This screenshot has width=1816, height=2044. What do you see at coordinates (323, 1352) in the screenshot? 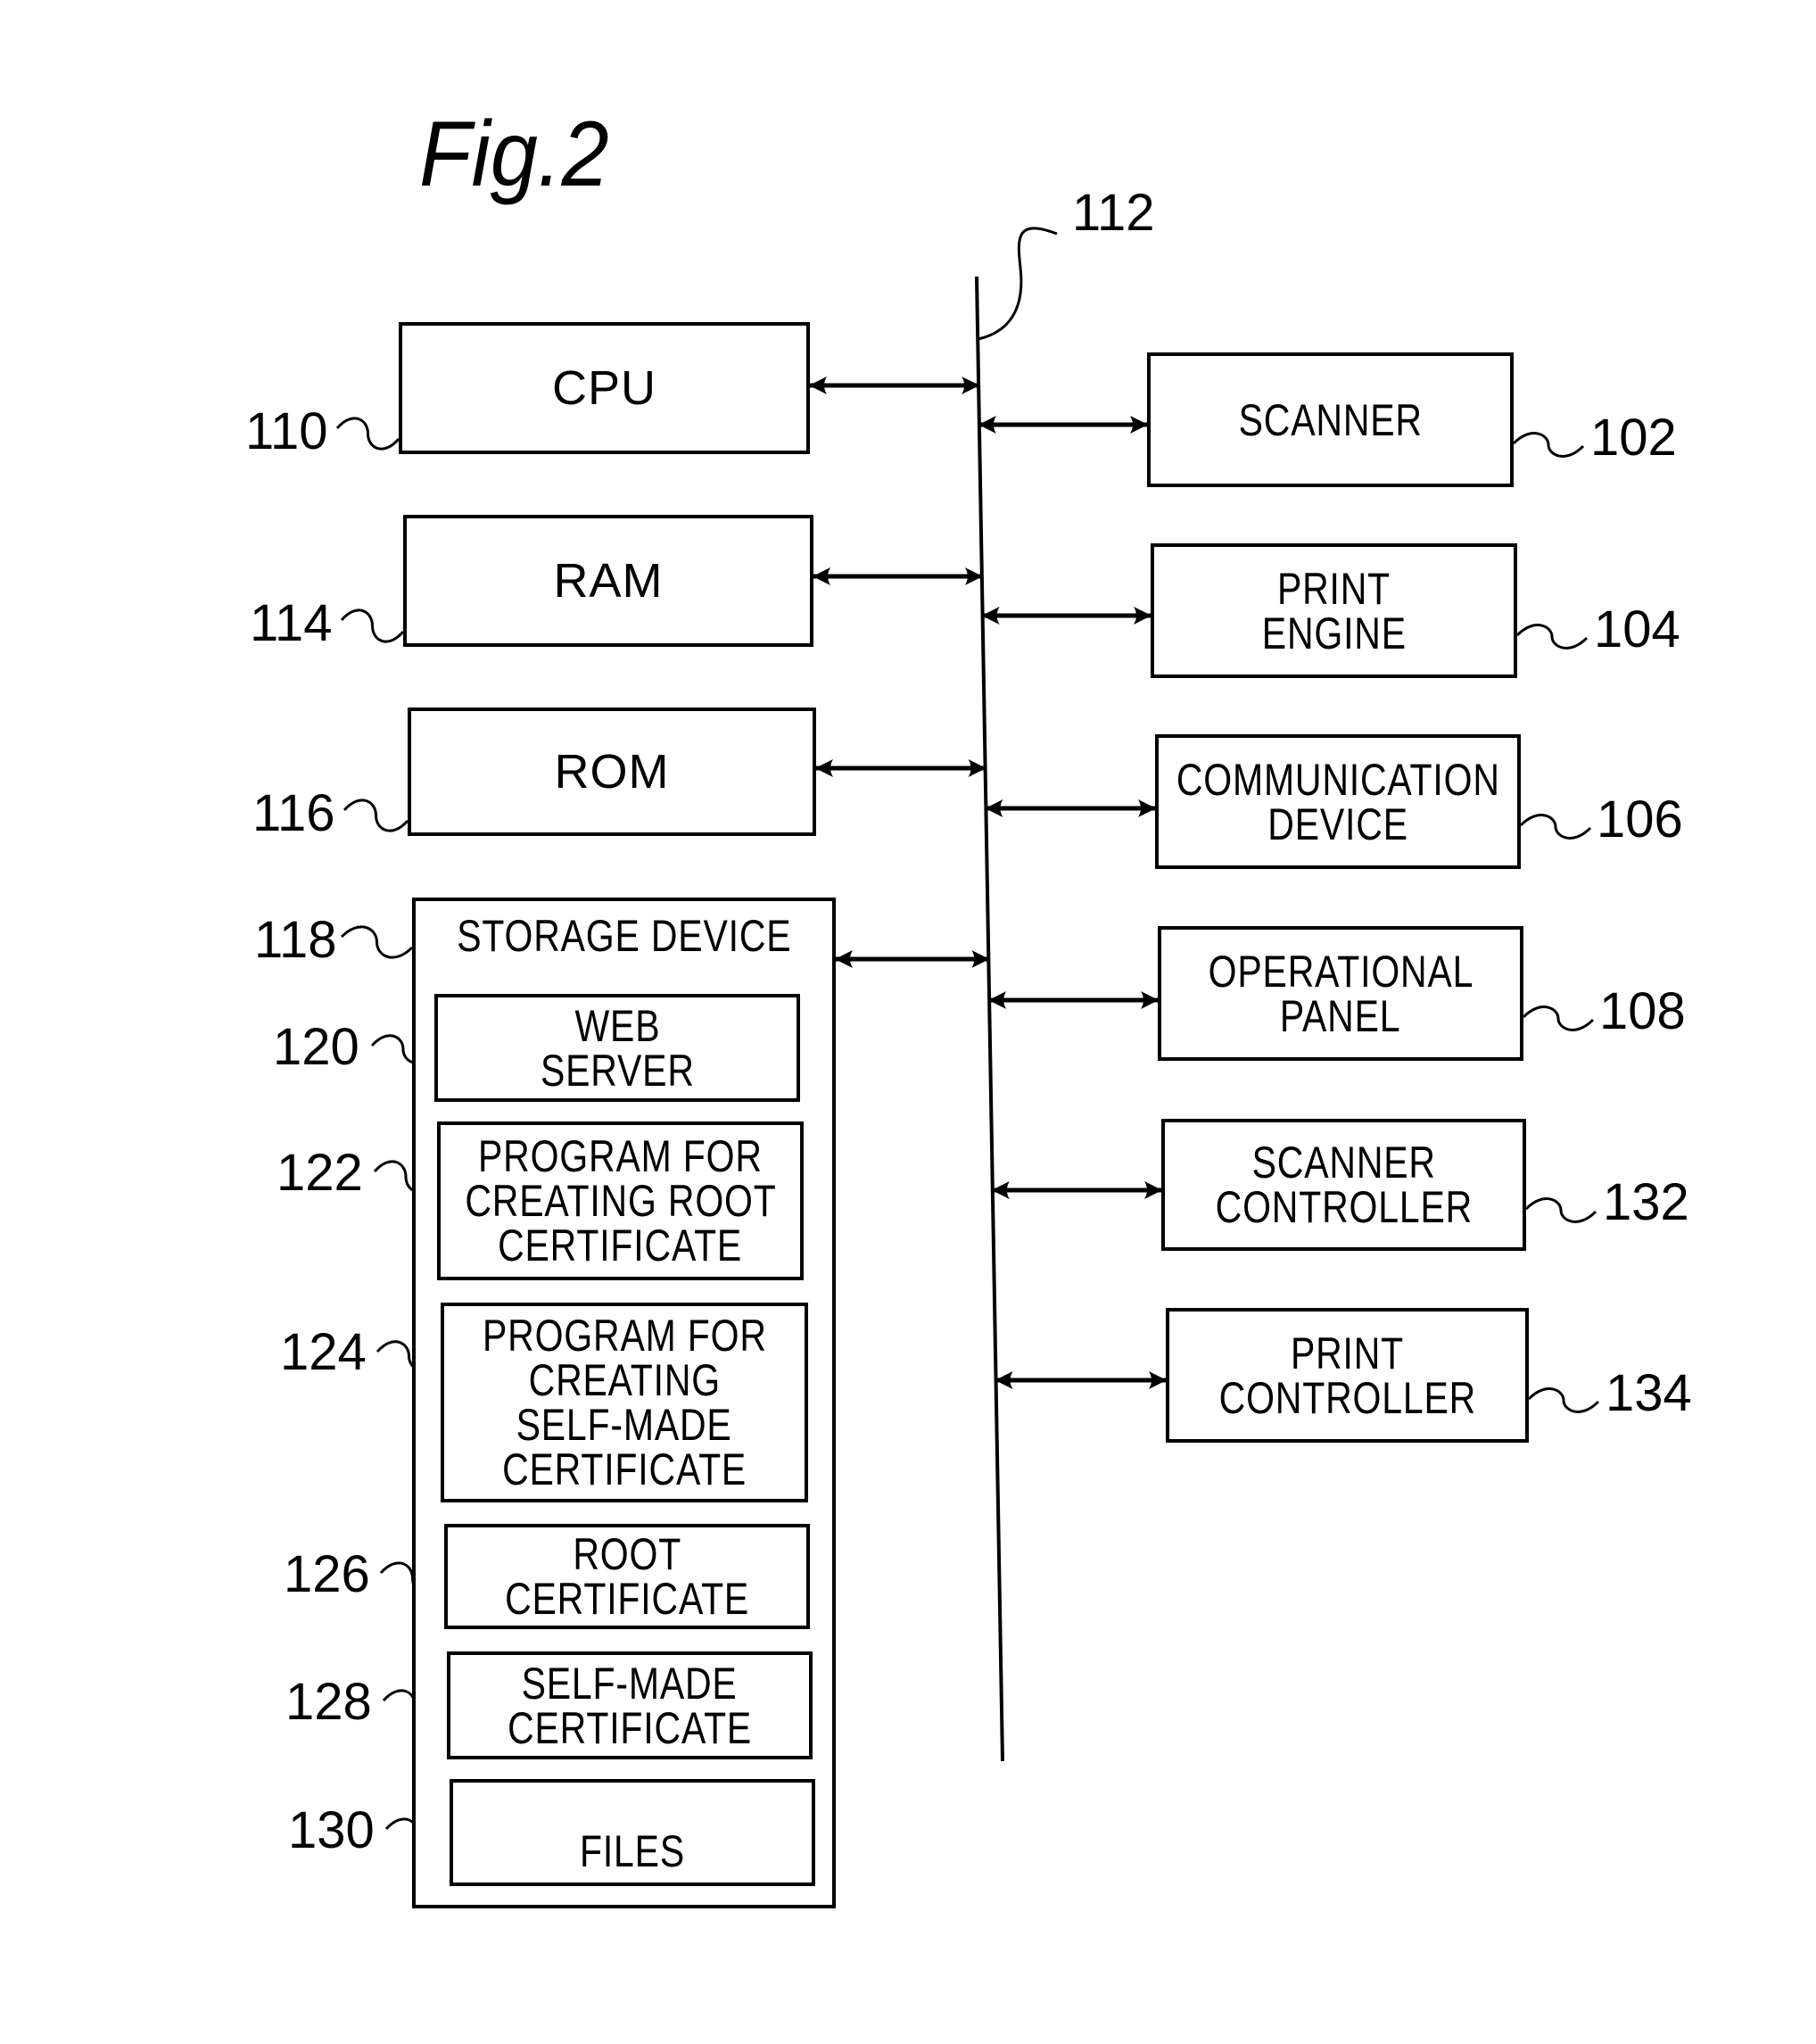
I see `self-made-cert-program-ref: 124` at bounding box center [323, 1352].